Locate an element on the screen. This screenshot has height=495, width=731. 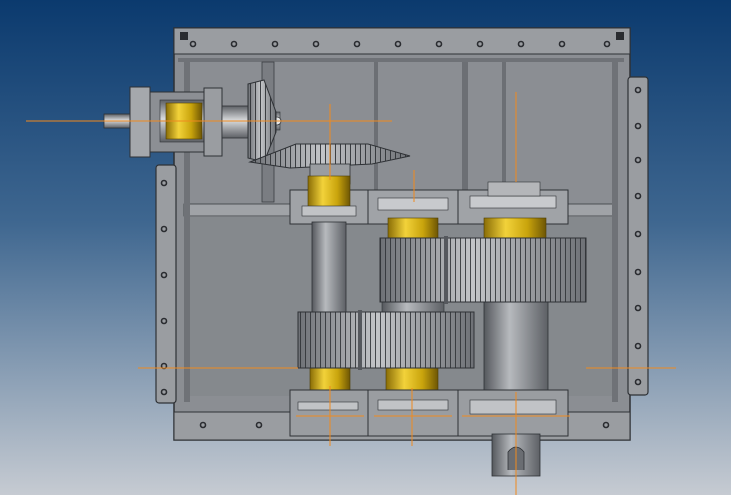
spur-gear-upper is located at coordinates (483, 270).